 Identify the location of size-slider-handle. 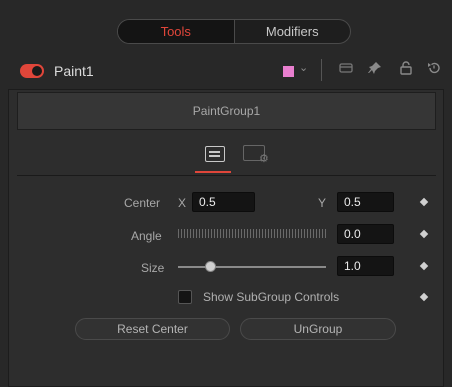
(211, 266).